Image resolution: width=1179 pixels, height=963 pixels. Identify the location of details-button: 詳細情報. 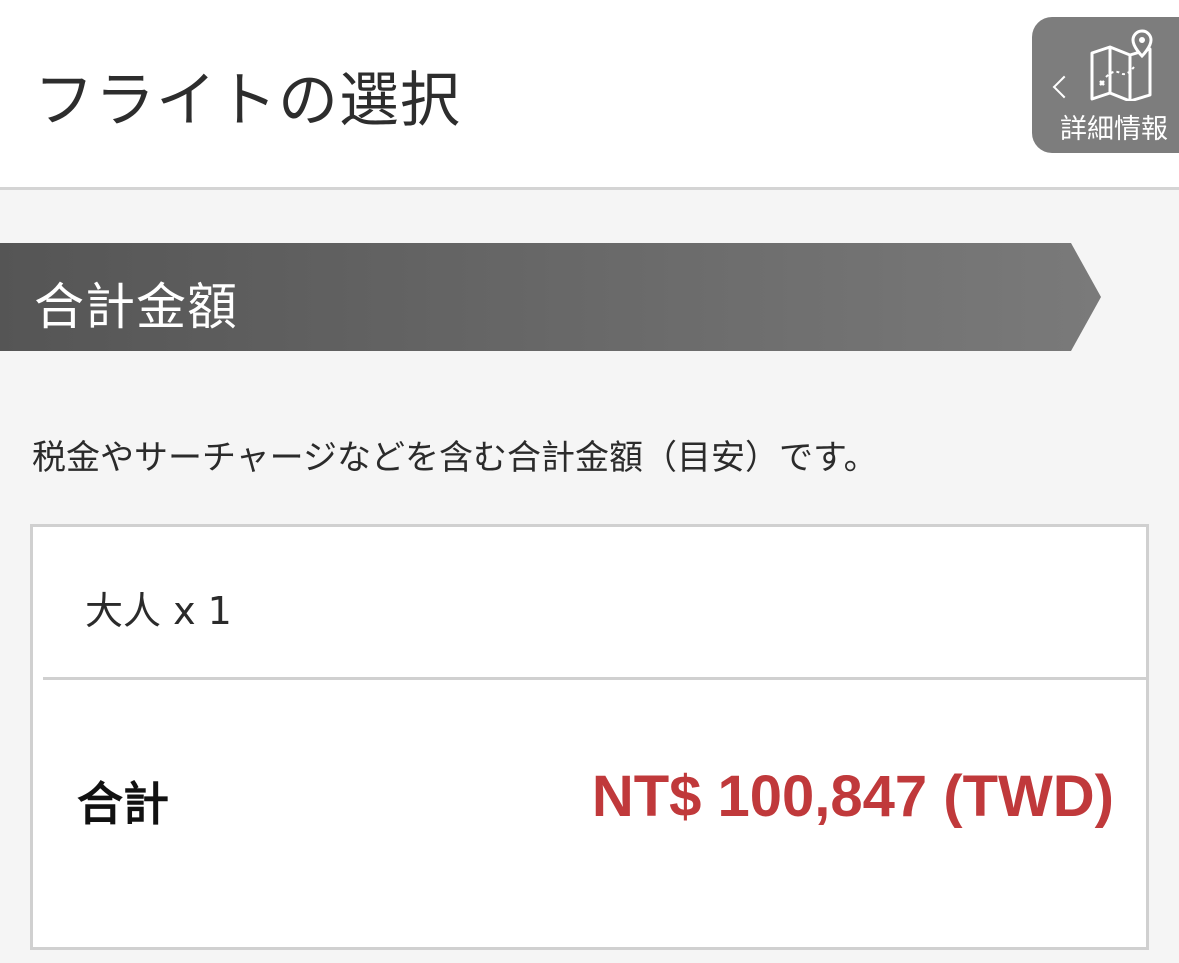
(1105, 85).